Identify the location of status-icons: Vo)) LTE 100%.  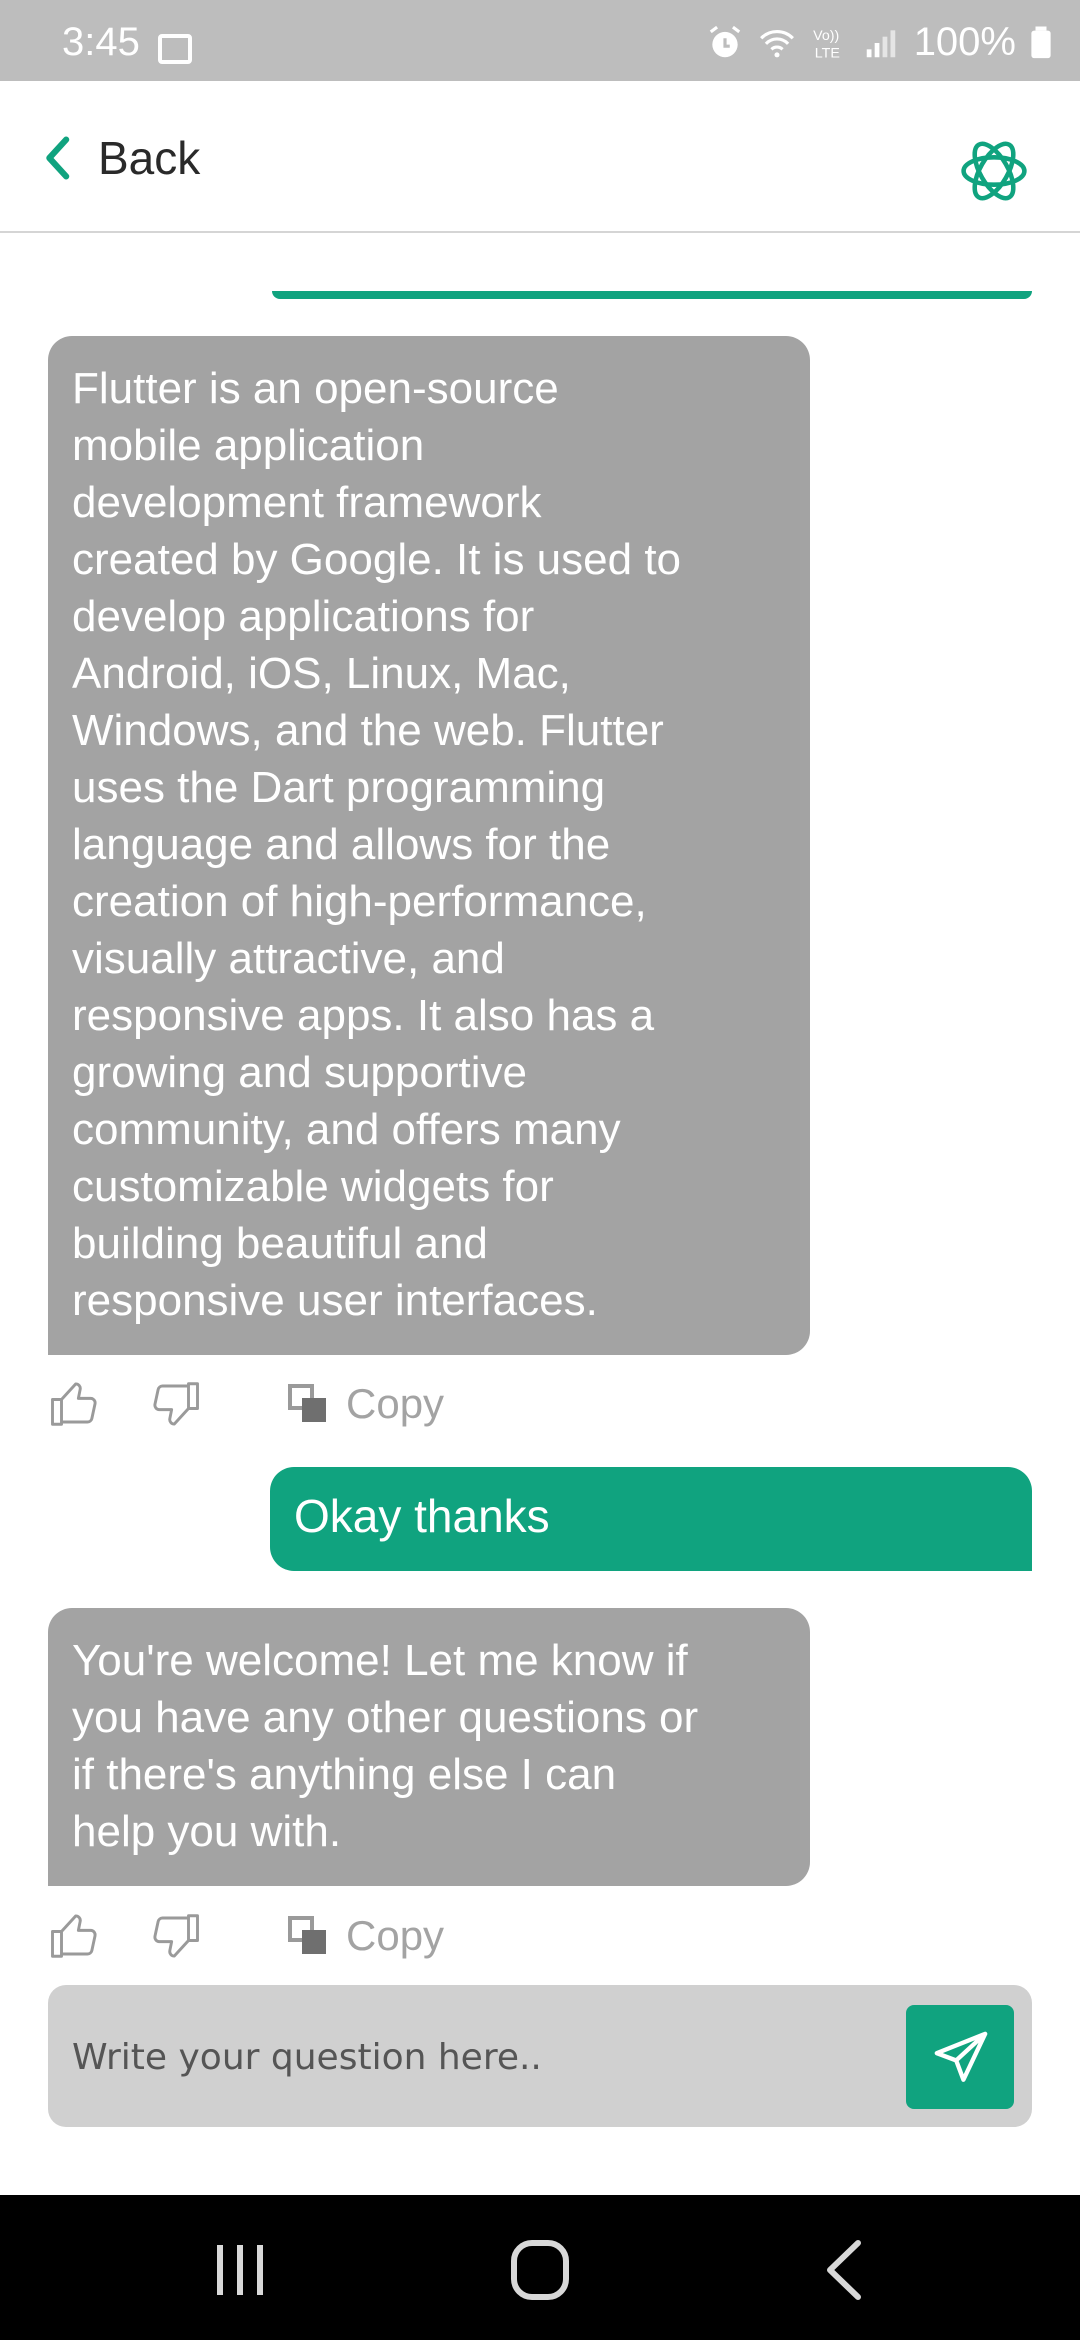
(879, 42).